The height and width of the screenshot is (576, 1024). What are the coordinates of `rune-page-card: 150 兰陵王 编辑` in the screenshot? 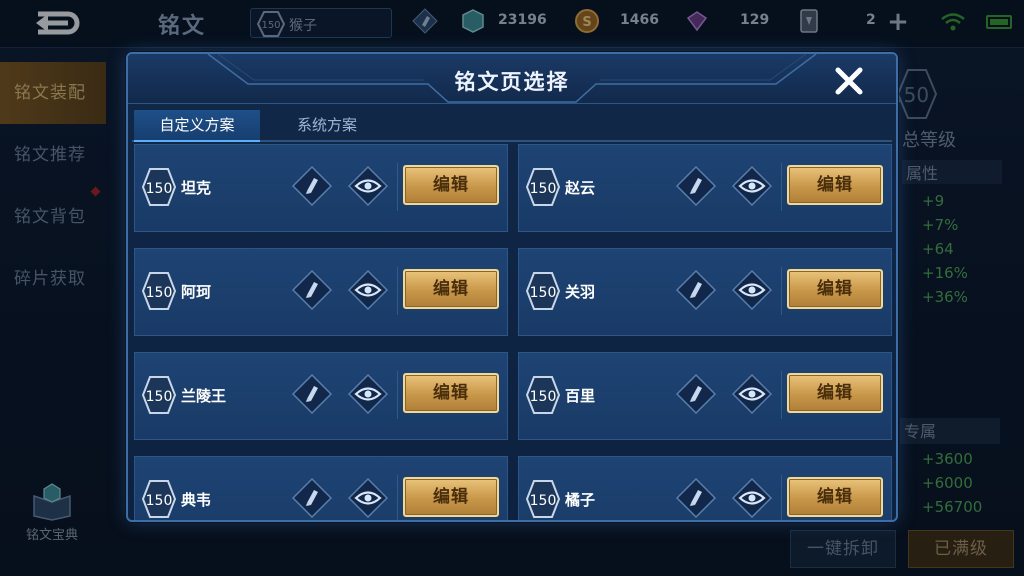 It's located at (321, 396).